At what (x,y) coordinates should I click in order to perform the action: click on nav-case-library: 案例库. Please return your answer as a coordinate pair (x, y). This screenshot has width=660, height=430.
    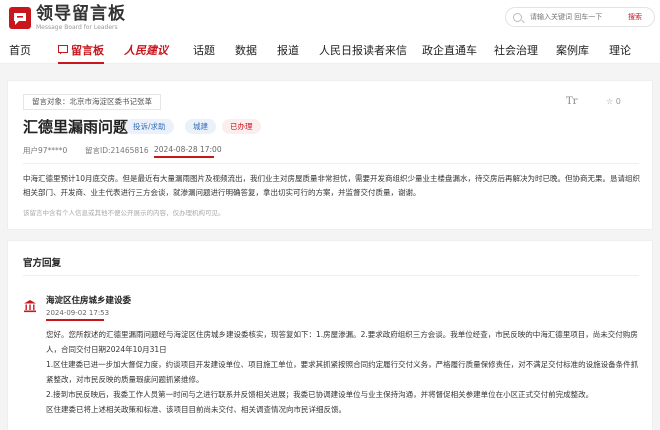
    Looking at the image, I should click on (572, 50).